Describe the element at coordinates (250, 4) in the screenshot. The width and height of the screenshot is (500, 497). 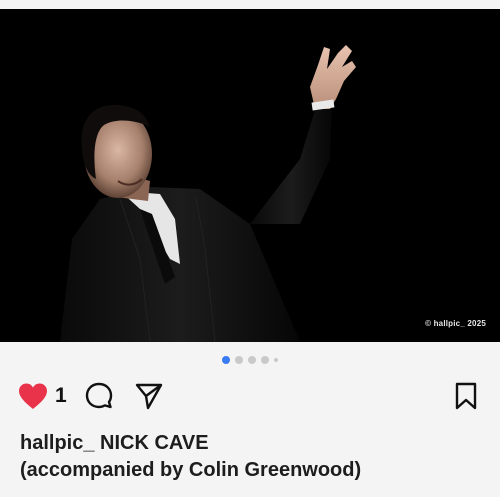
I see `top-strip` at that location.